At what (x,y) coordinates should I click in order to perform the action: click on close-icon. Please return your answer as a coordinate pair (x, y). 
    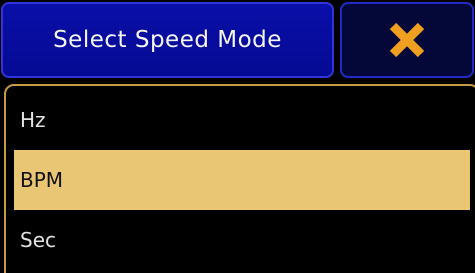
    Looking at the image, I should click on (407, 40).